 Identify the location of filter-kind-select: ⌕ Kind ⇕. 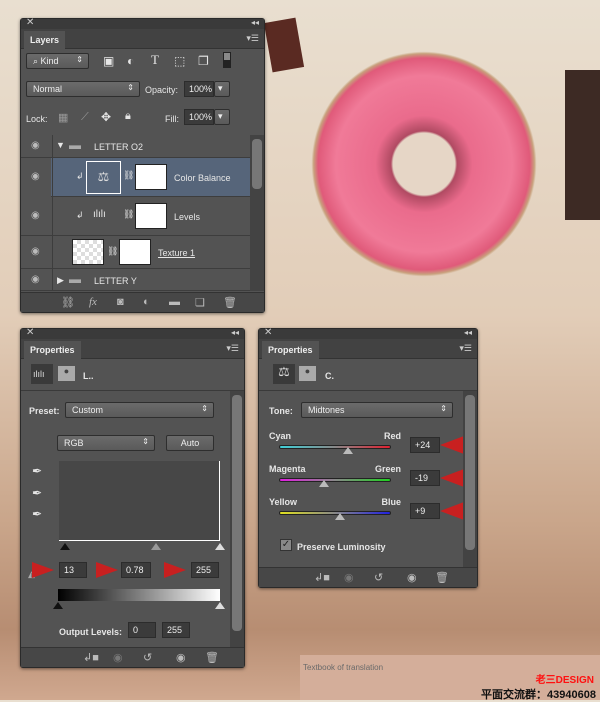
(57, 61).